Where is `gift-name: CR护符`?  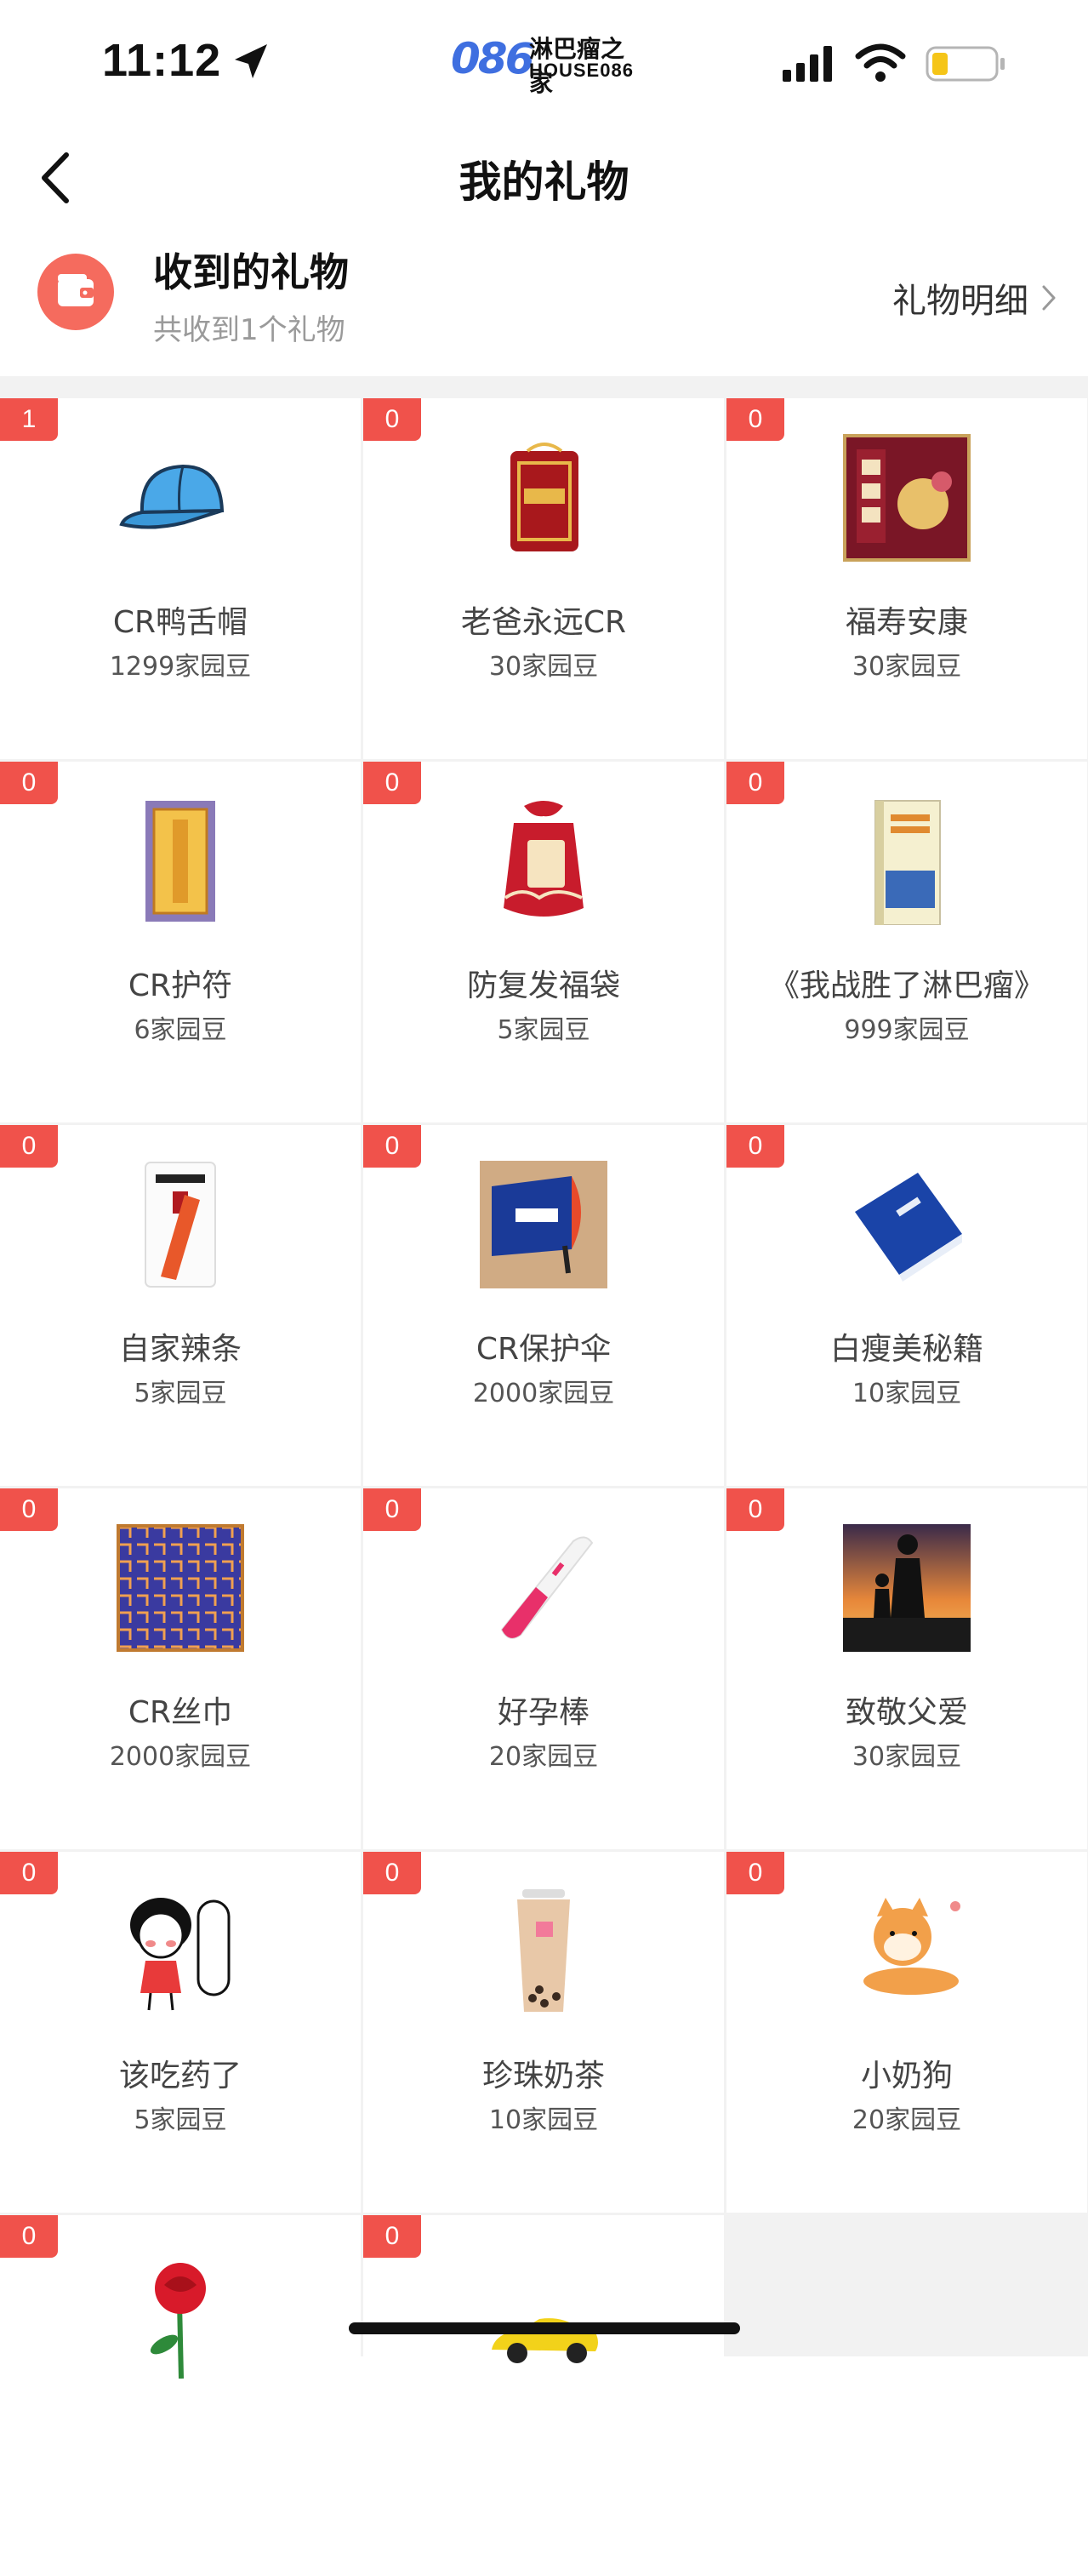 gift-name: CR护符 is located at coordinates (180, 985).